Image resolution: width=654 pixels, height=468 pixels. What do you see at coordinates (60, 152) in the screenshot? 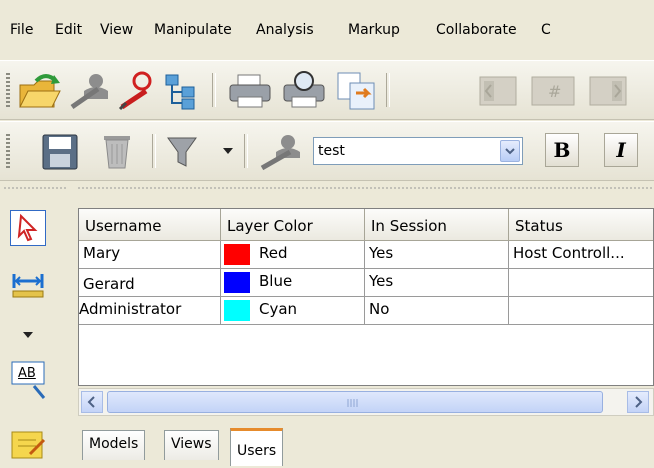
I see `save-icon` at bounding box center [60, 152].